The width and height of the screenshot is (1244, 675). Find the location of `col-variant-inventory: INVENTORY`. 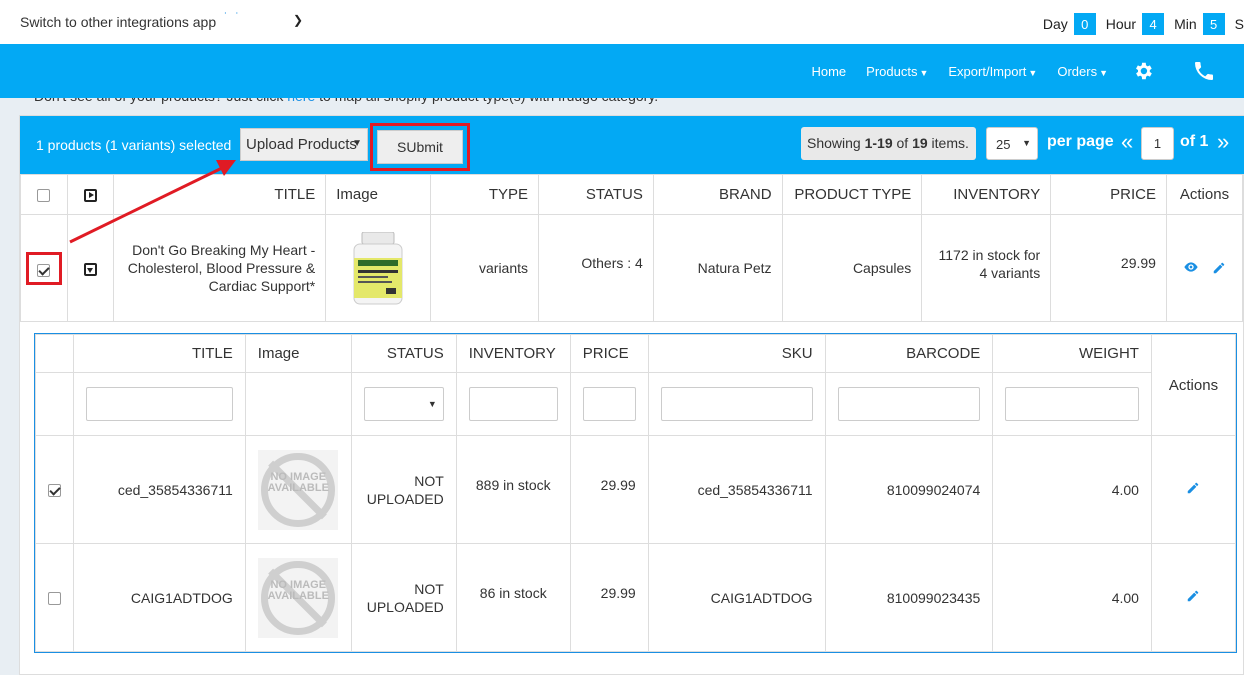

col-variant-inventory: INVENTORY is located at coordinates (513, 353).